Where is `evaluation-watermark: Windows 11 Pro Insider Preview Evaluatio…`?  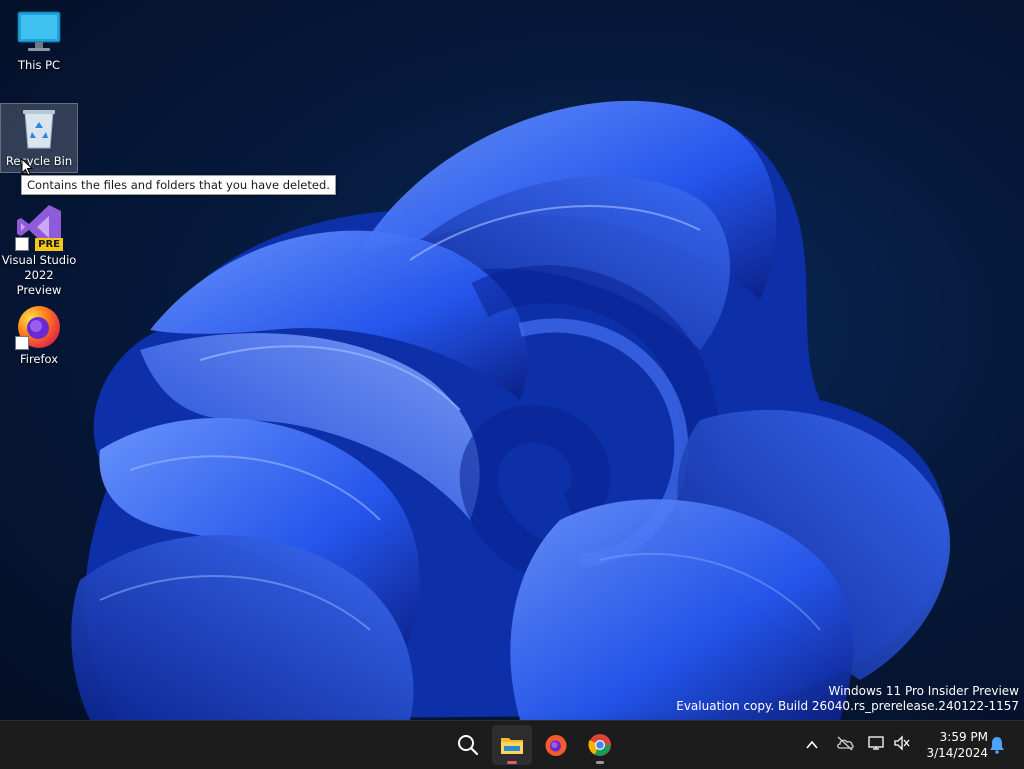 evaluation-watermark: Windows 11 Pro Insider Preview Evaluatio… is located at coordinates (847, 699).